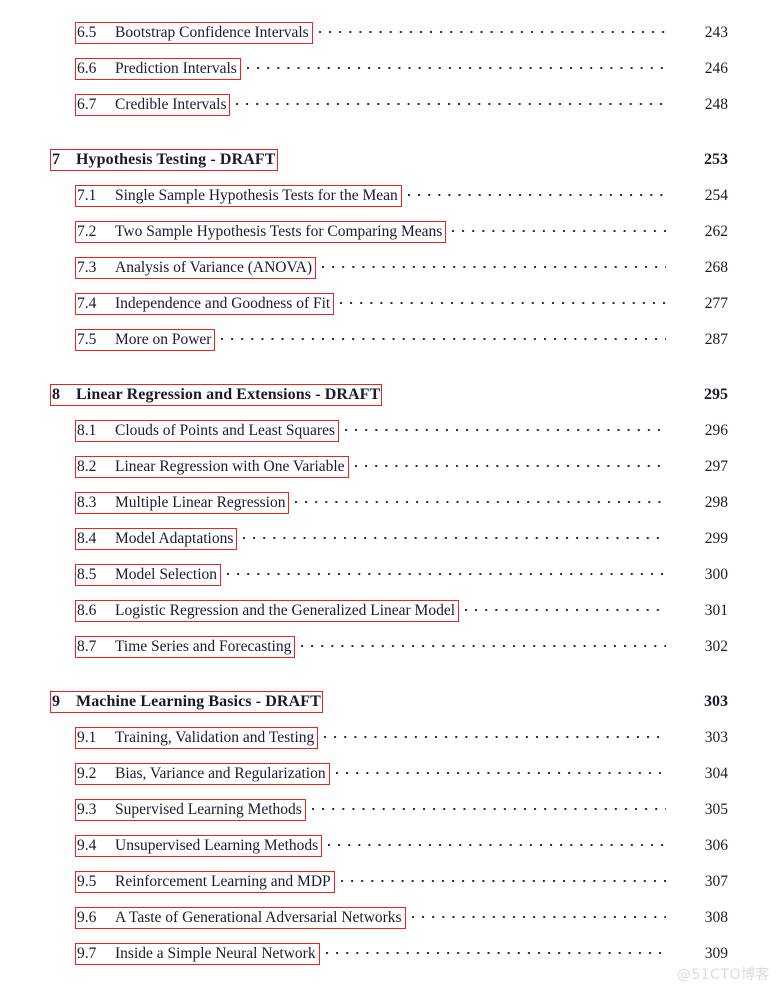  I want to click on toc-link-box: 8.1 Clouds of Points and Least Squares, so click(207, 431).